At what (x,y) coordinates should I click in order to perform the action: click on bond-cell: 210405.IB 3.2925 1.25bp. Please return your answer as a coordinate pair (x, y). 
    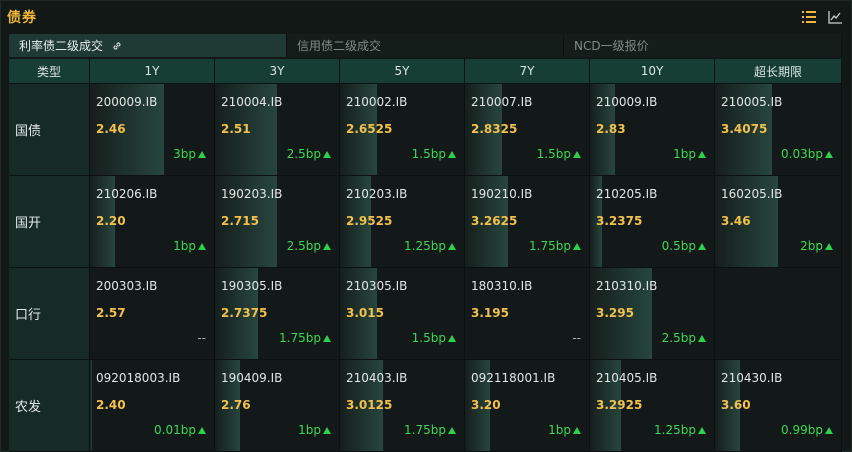
    Looking at the image, I should click on (652, 406).